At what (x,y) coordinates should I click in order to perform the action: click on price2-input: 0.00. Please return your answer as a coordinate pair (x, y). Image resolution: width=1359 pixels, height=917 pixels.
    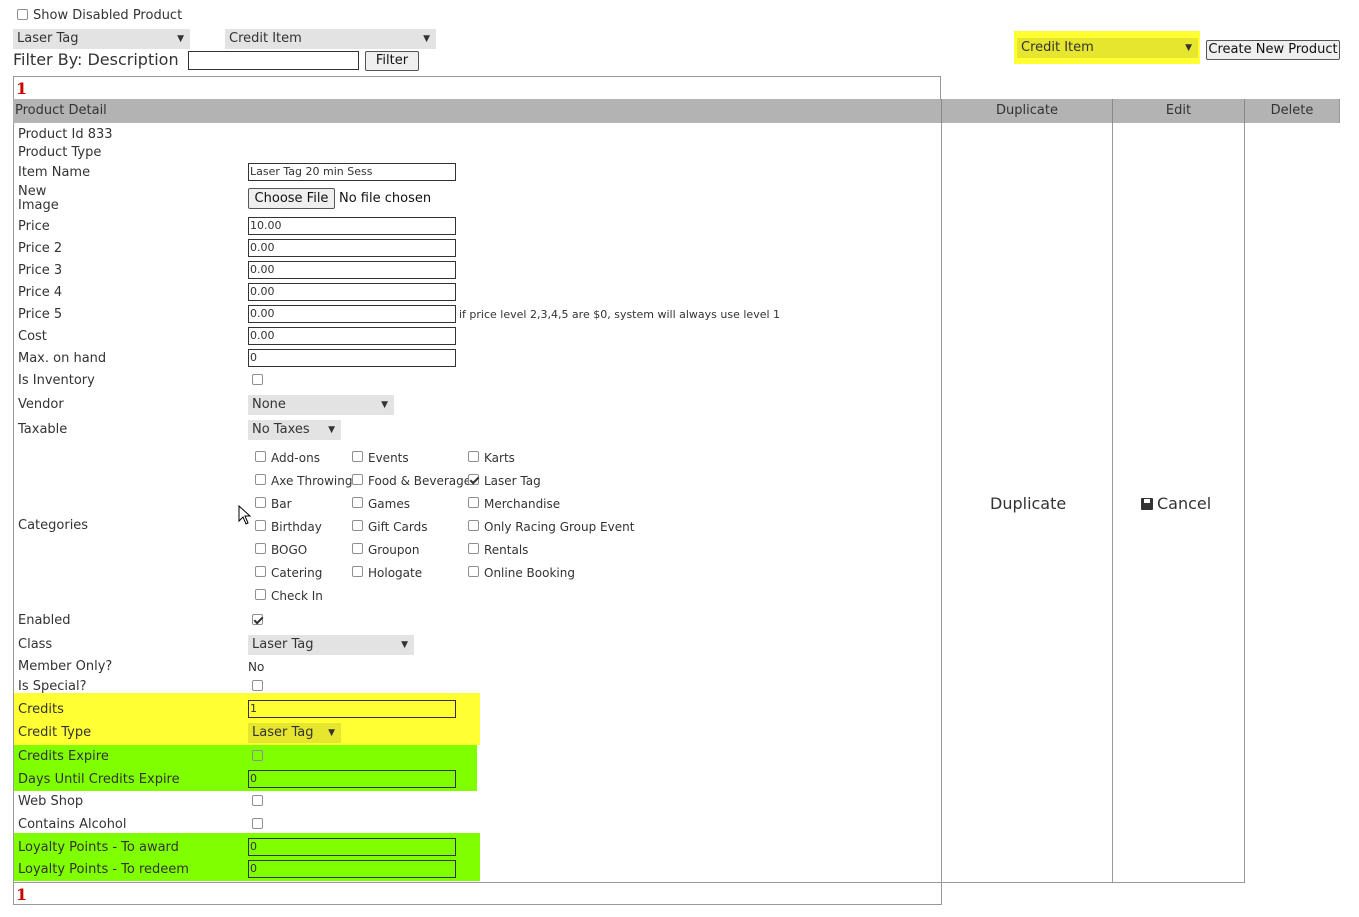
    Looking at the image, I should click on (352, 248).